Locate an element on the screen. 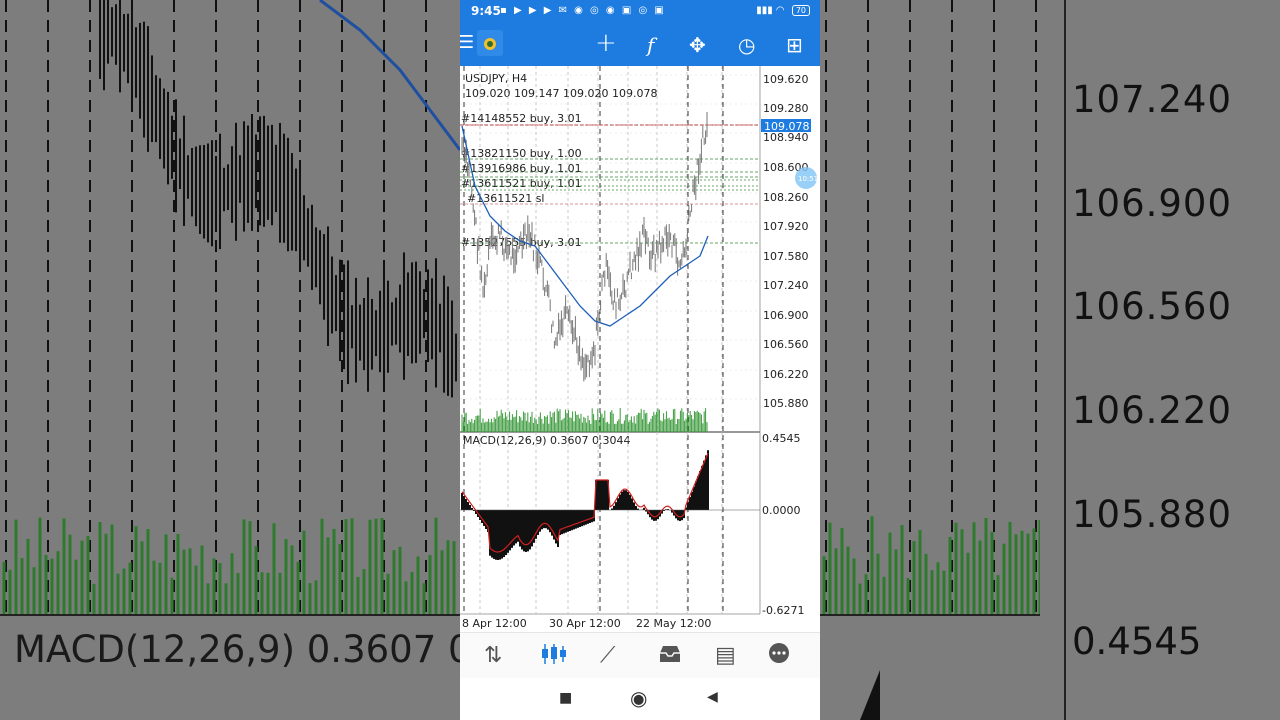 The image size is (1280, 720). order-label: #13611521 buy, 1.01 is located at coordinates (521, 183).